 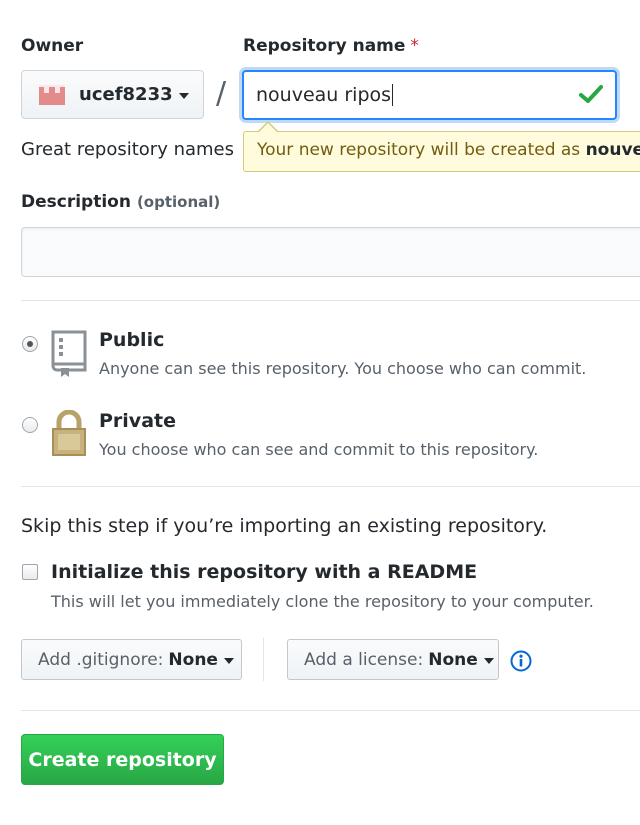 I want to click on owner-label: Owner, so click(x=52, y=46).